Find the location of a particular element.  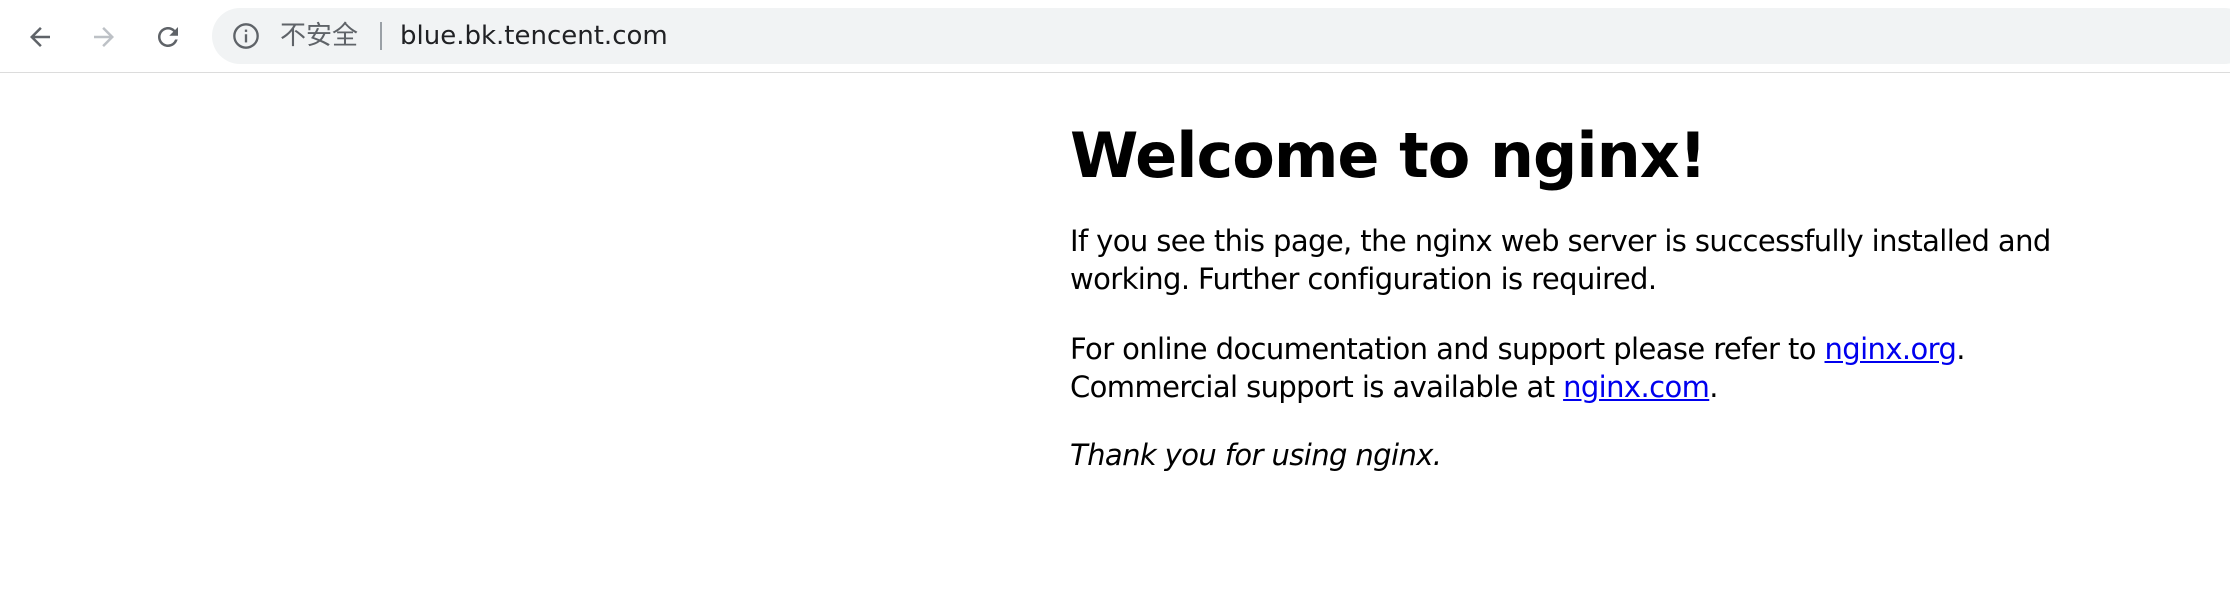

arrow-left-icon is located at coordinates (40, 37).